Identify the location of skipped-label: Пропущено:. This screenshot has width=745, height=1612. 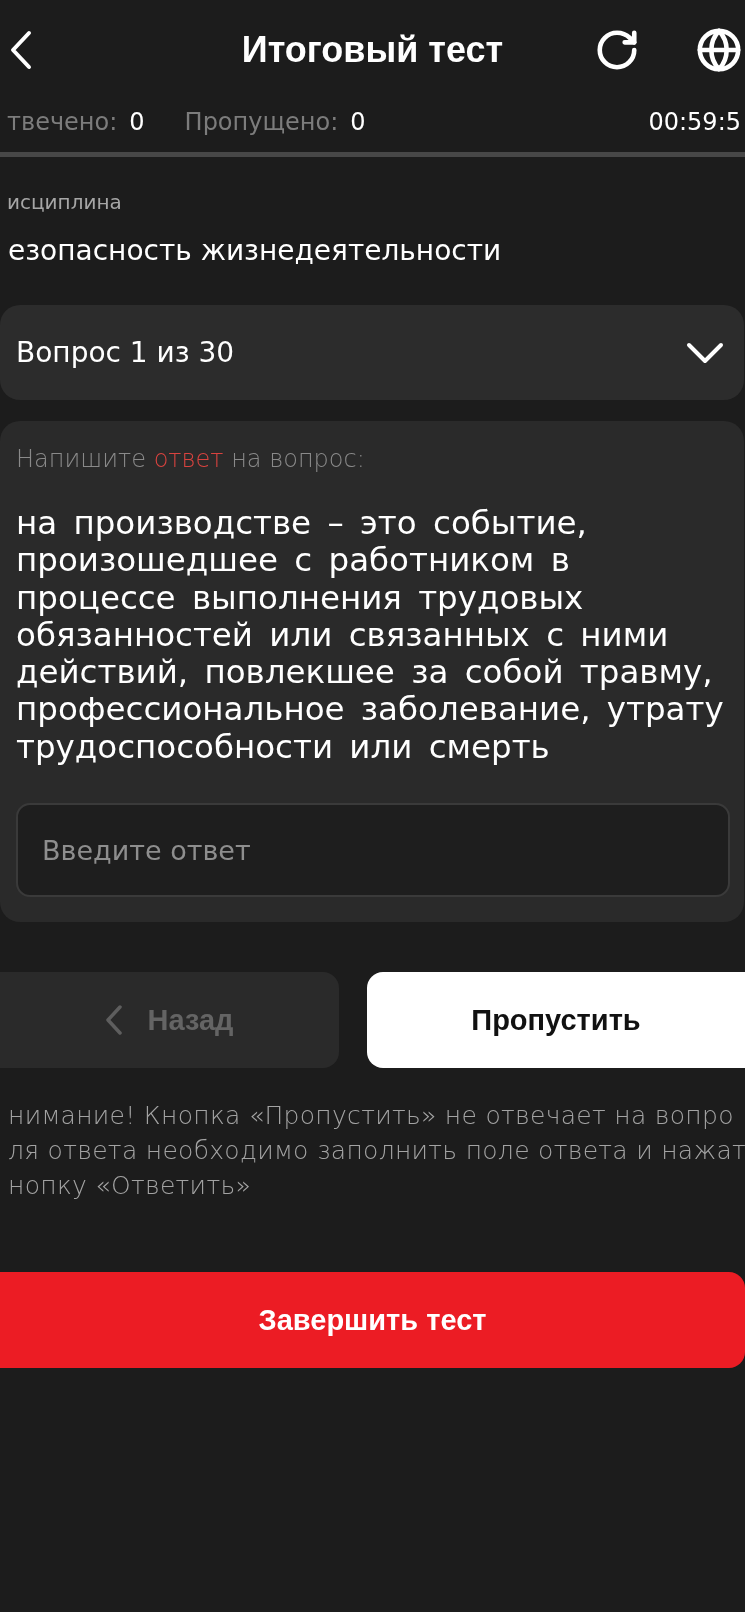
(261, 122).